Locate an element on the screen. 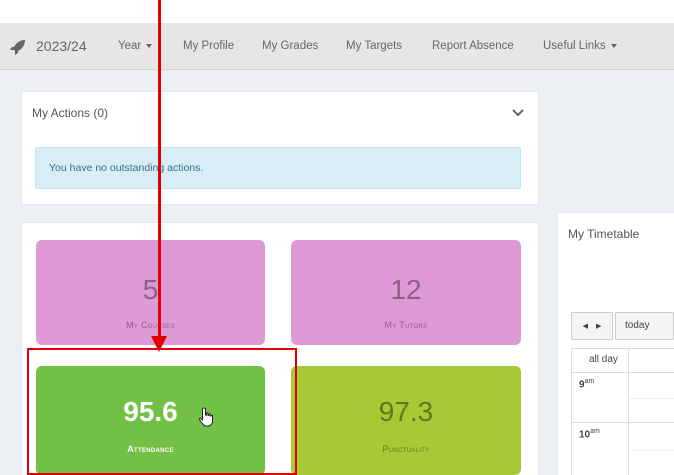 The width and height of the screenshot is (674, 475). my-tutors-tile: 12 My Tutors is located at coordinates (406, 292).